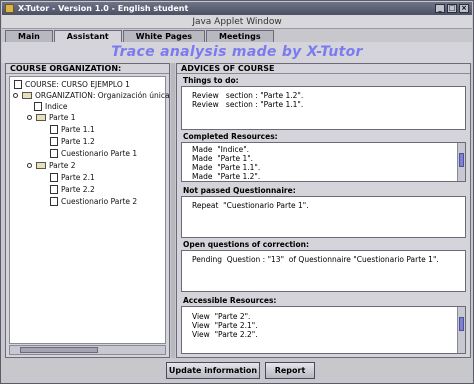 The height and width of the screenshot is (384, 474). What do you see at coordinates (464, 8) in the screenshot?
I see `close-icon: ×` at bounding box center [464, 8].